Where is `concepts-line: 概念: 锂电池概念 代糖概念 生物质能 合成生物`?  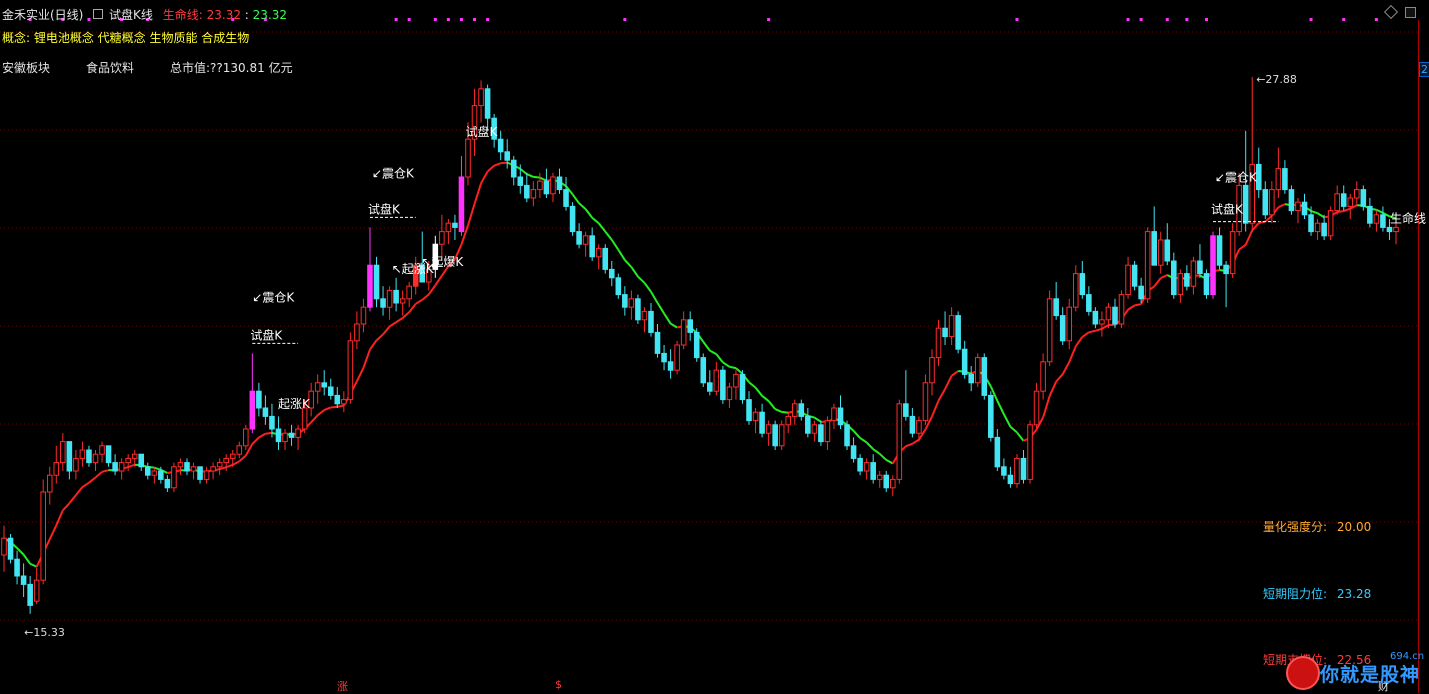 concepts-line: 概念: 锂电池概念 代糖概念 生物质能 合成生物 is located at coordinates (125, 37).